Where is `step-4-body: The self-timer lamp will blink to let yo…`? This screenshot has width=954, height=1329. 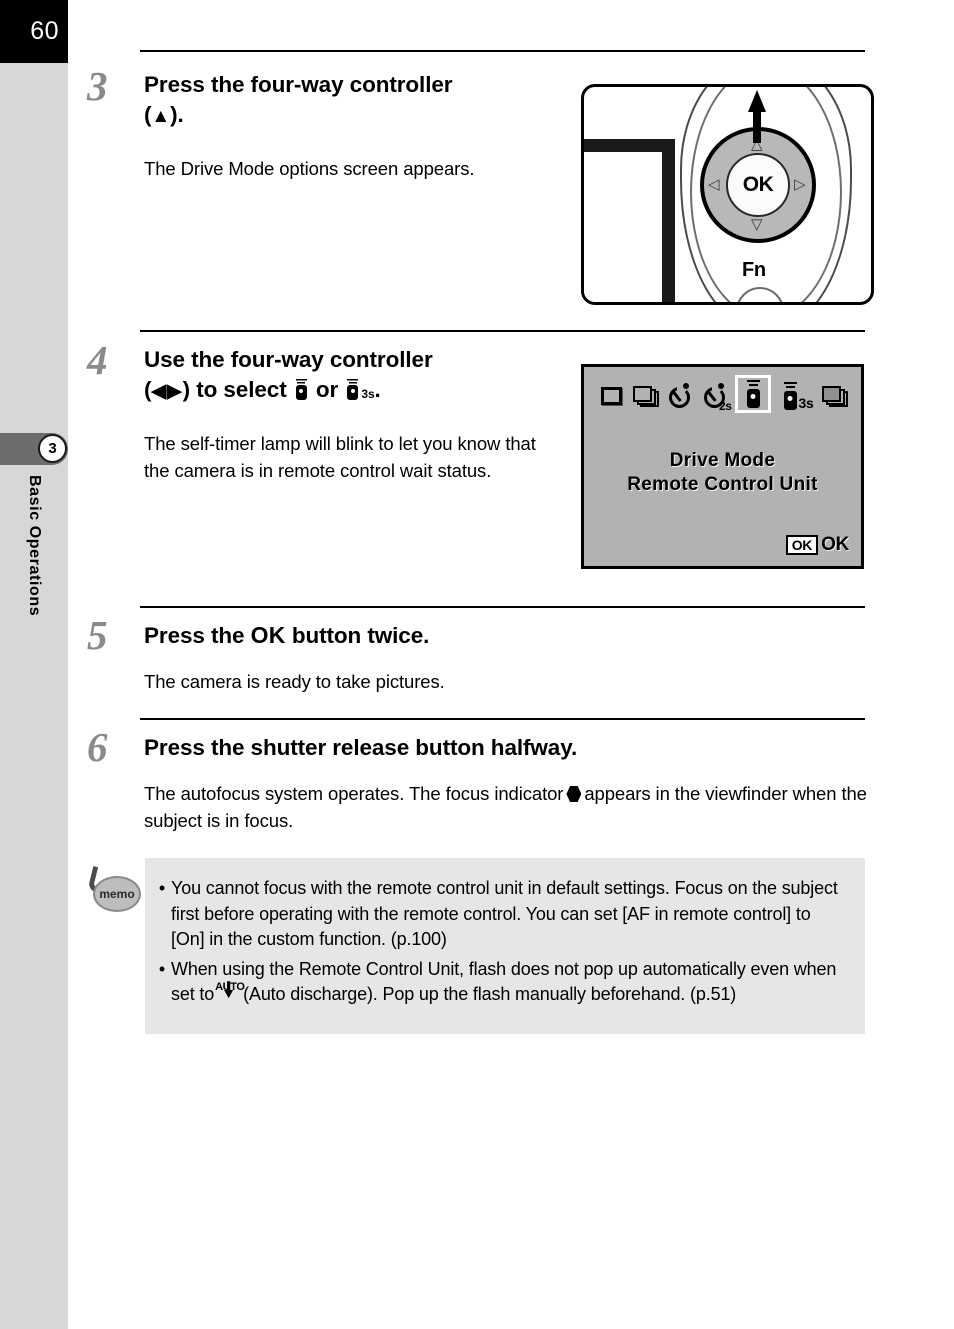 step-4-body: The self-timer lamp will blink to let yo… is located at coordinates (340, 457).